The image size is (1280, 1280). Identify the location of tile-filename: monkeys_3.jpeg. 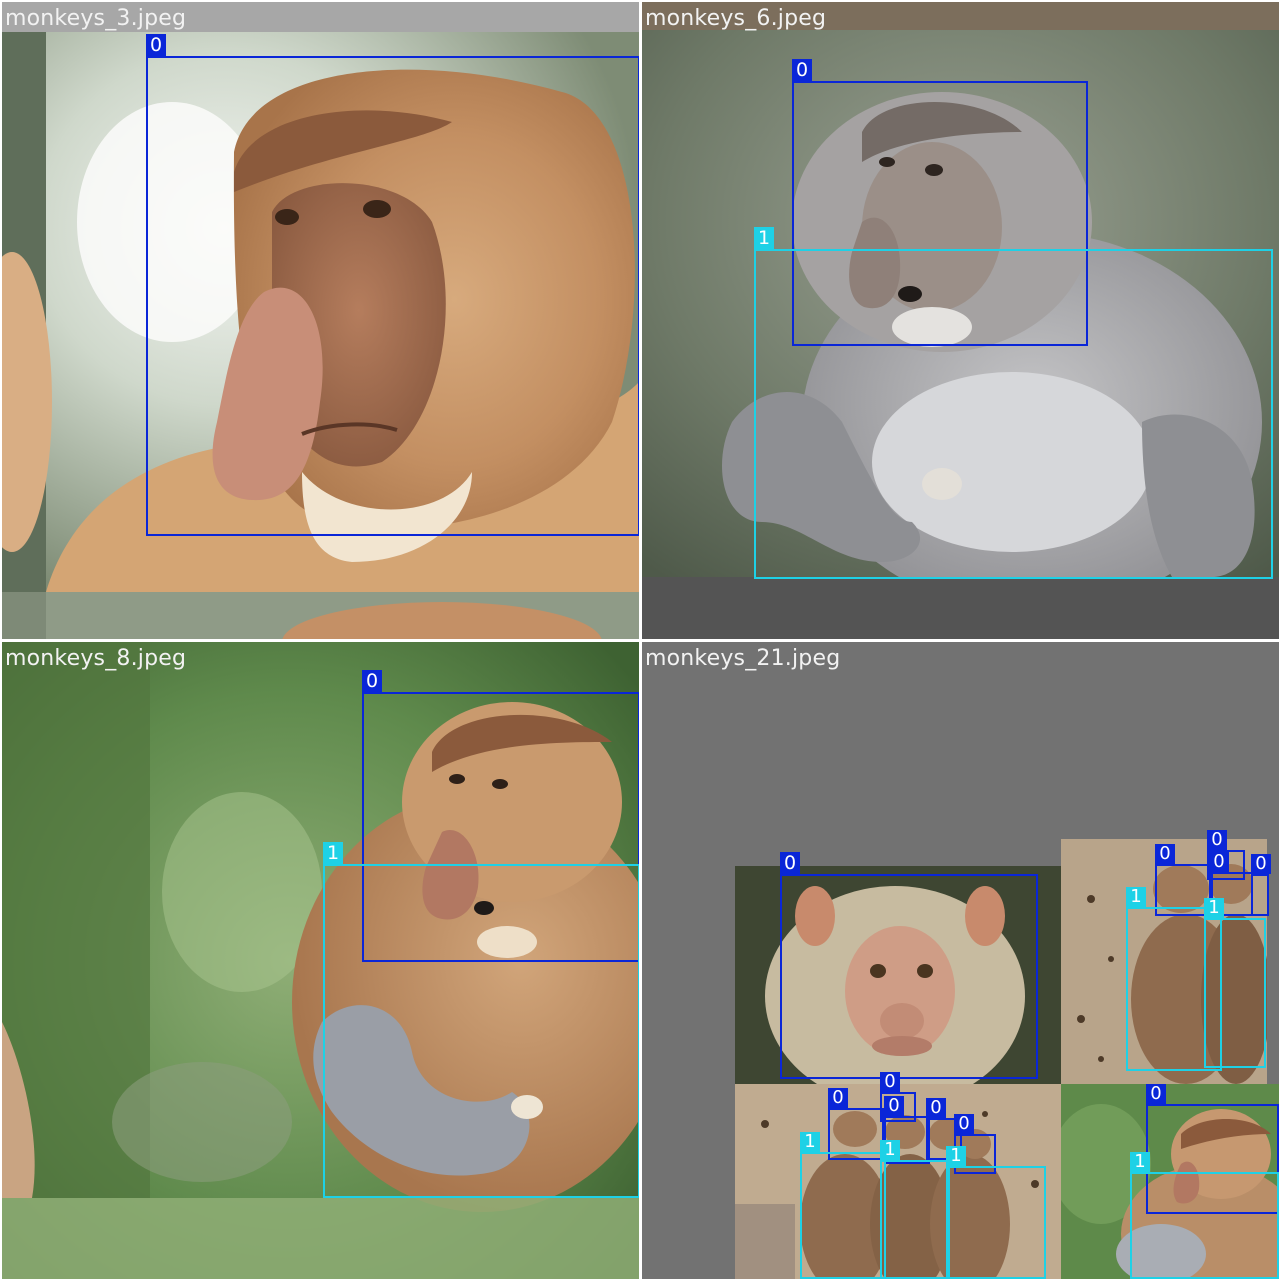
(96, 18).